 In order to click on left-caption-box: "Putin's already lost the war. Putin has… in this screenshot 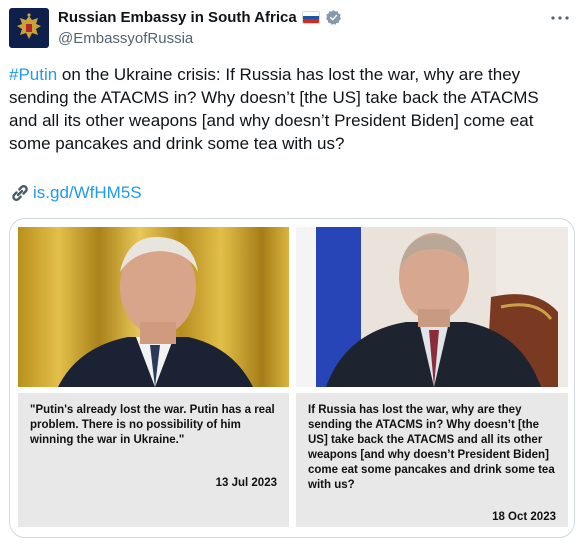, I will do `click(153, 460)`.